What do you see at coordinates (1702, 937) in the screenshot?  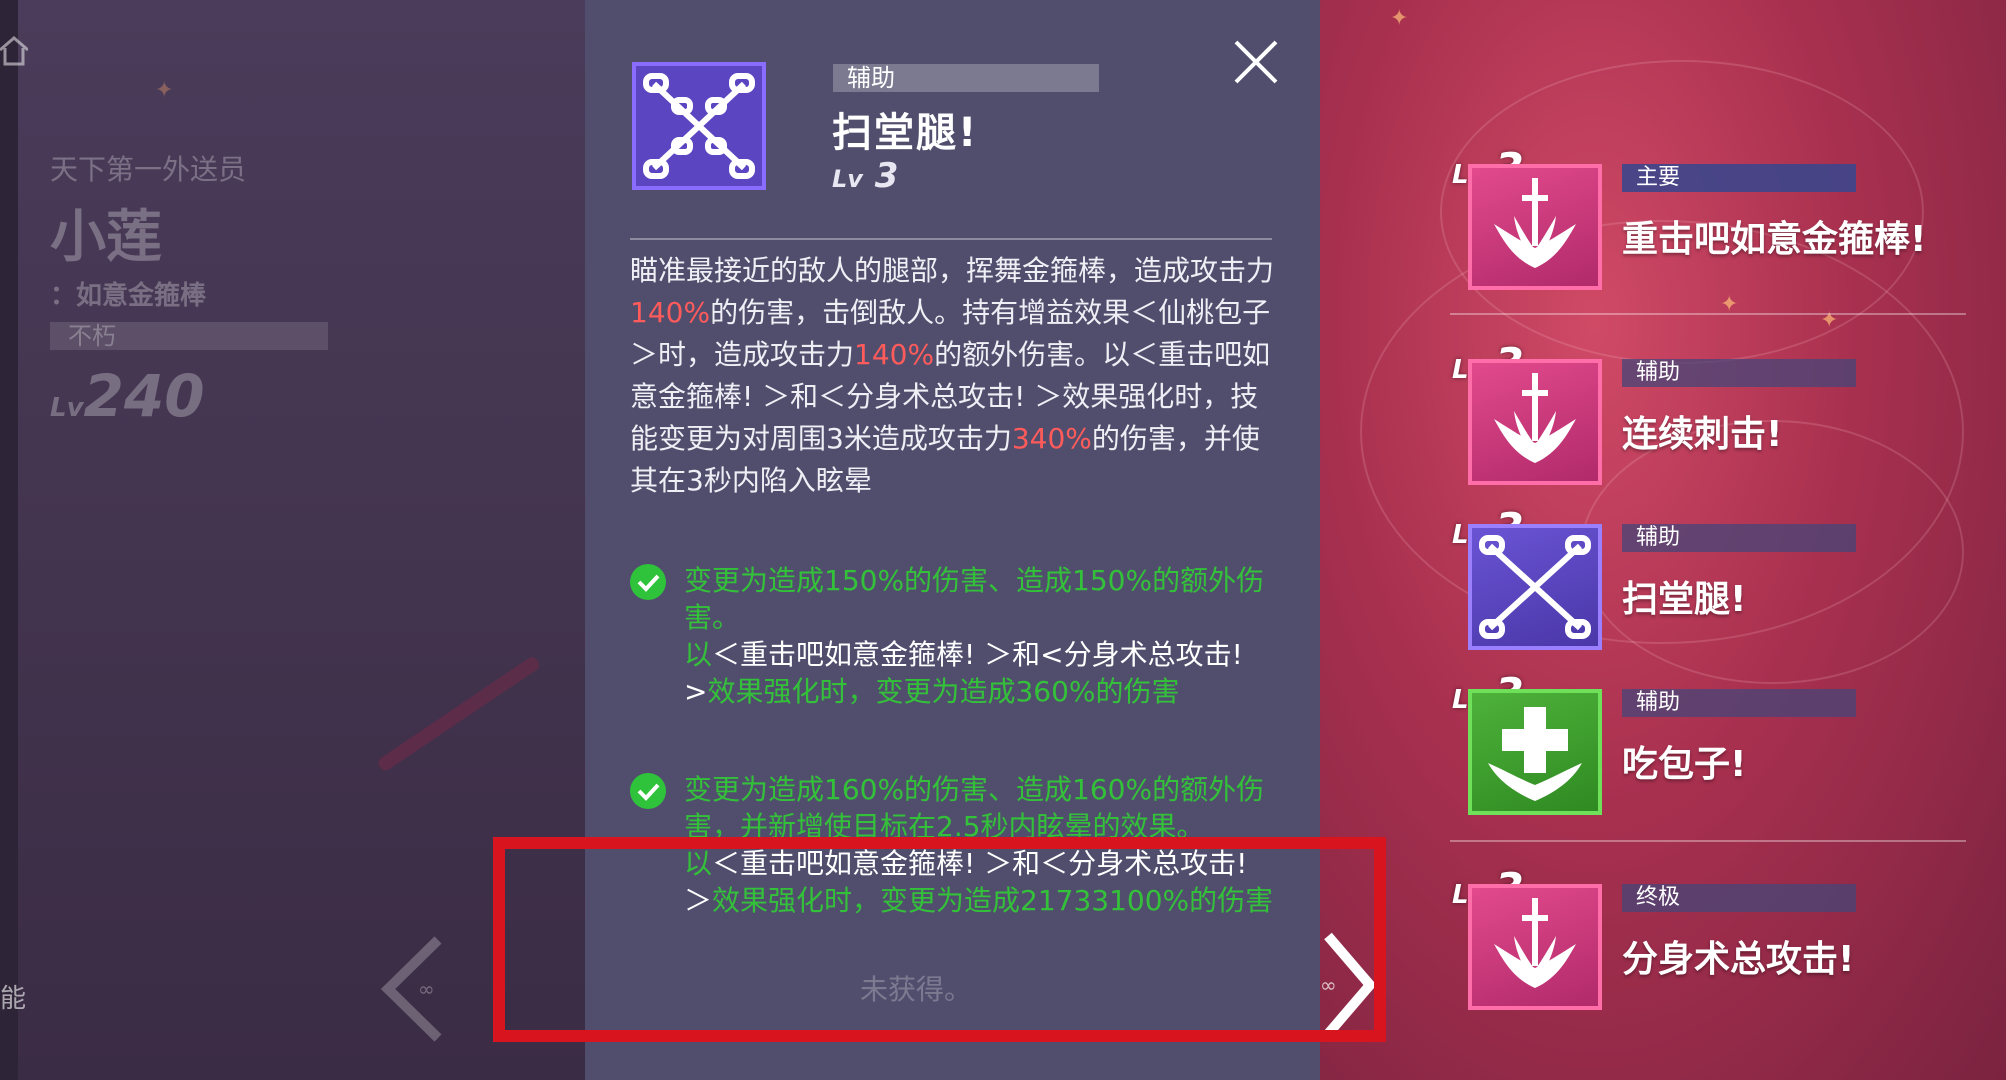 I see `skill-entry: Lv 3 终极 分身术总攻击!` at bounding box center [1702, 937].